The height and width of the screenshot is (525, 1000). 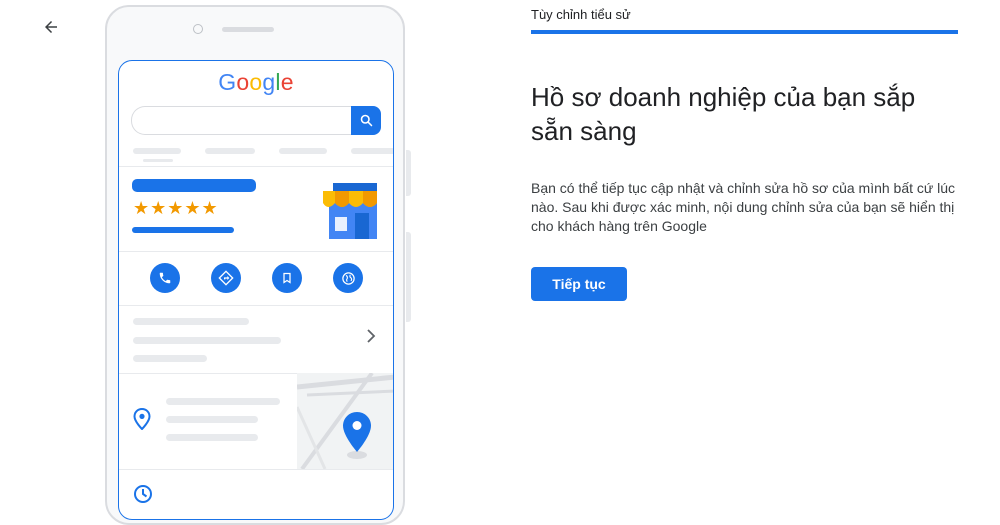 I want to click on mock-map, so click(x=345, y=421).